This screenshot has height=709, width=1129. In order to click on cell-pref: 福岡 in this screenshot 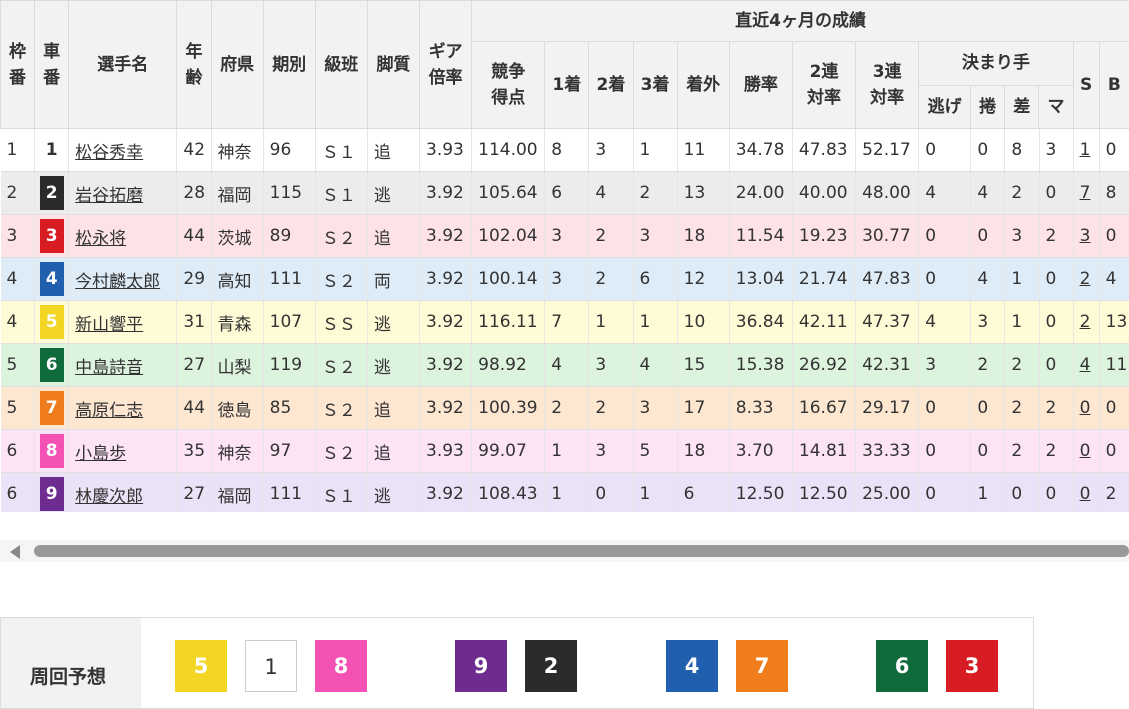, I will do `click(237, 193)`.